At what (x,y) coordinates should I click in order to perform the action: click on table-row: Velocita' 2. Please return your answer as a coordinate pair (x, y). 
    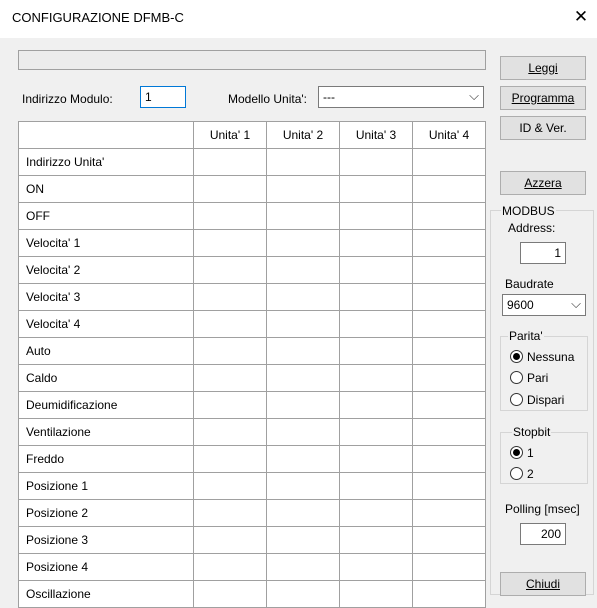
    Looking at the image, I should click on (252, 270).